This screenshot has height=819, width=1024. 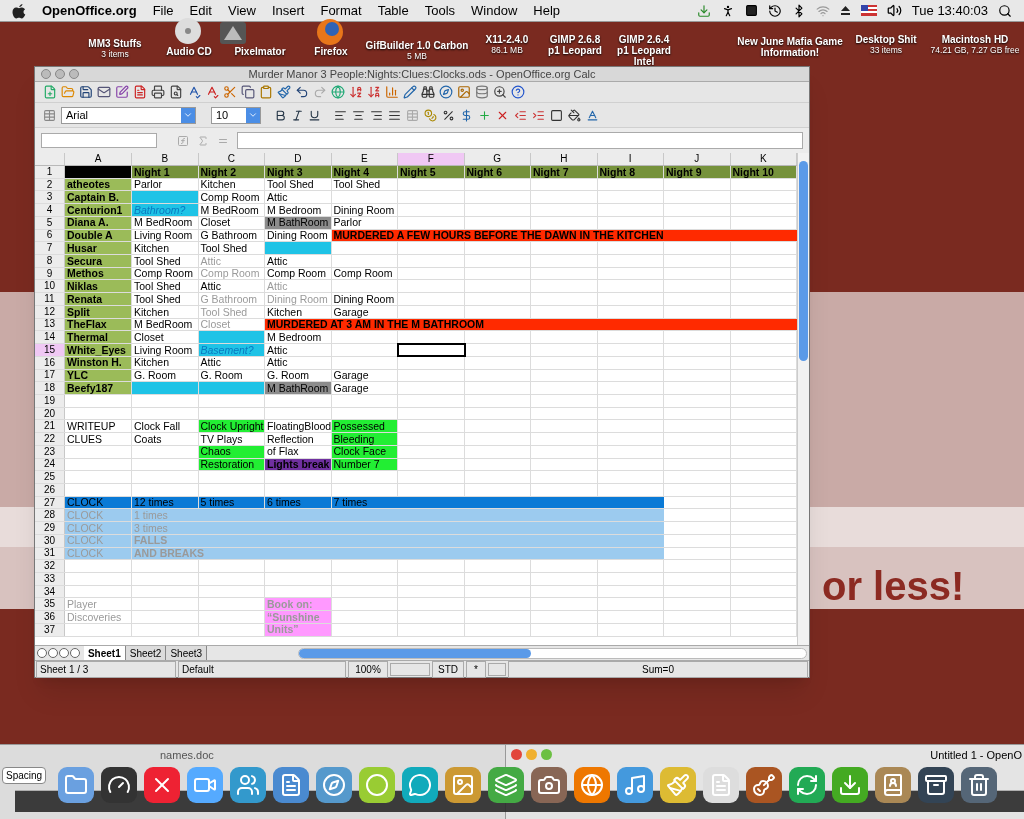 What do you see at coordinates (205, 785) in the screenshot?
I see `video-camera-icon` at bounding box center [205, 785].